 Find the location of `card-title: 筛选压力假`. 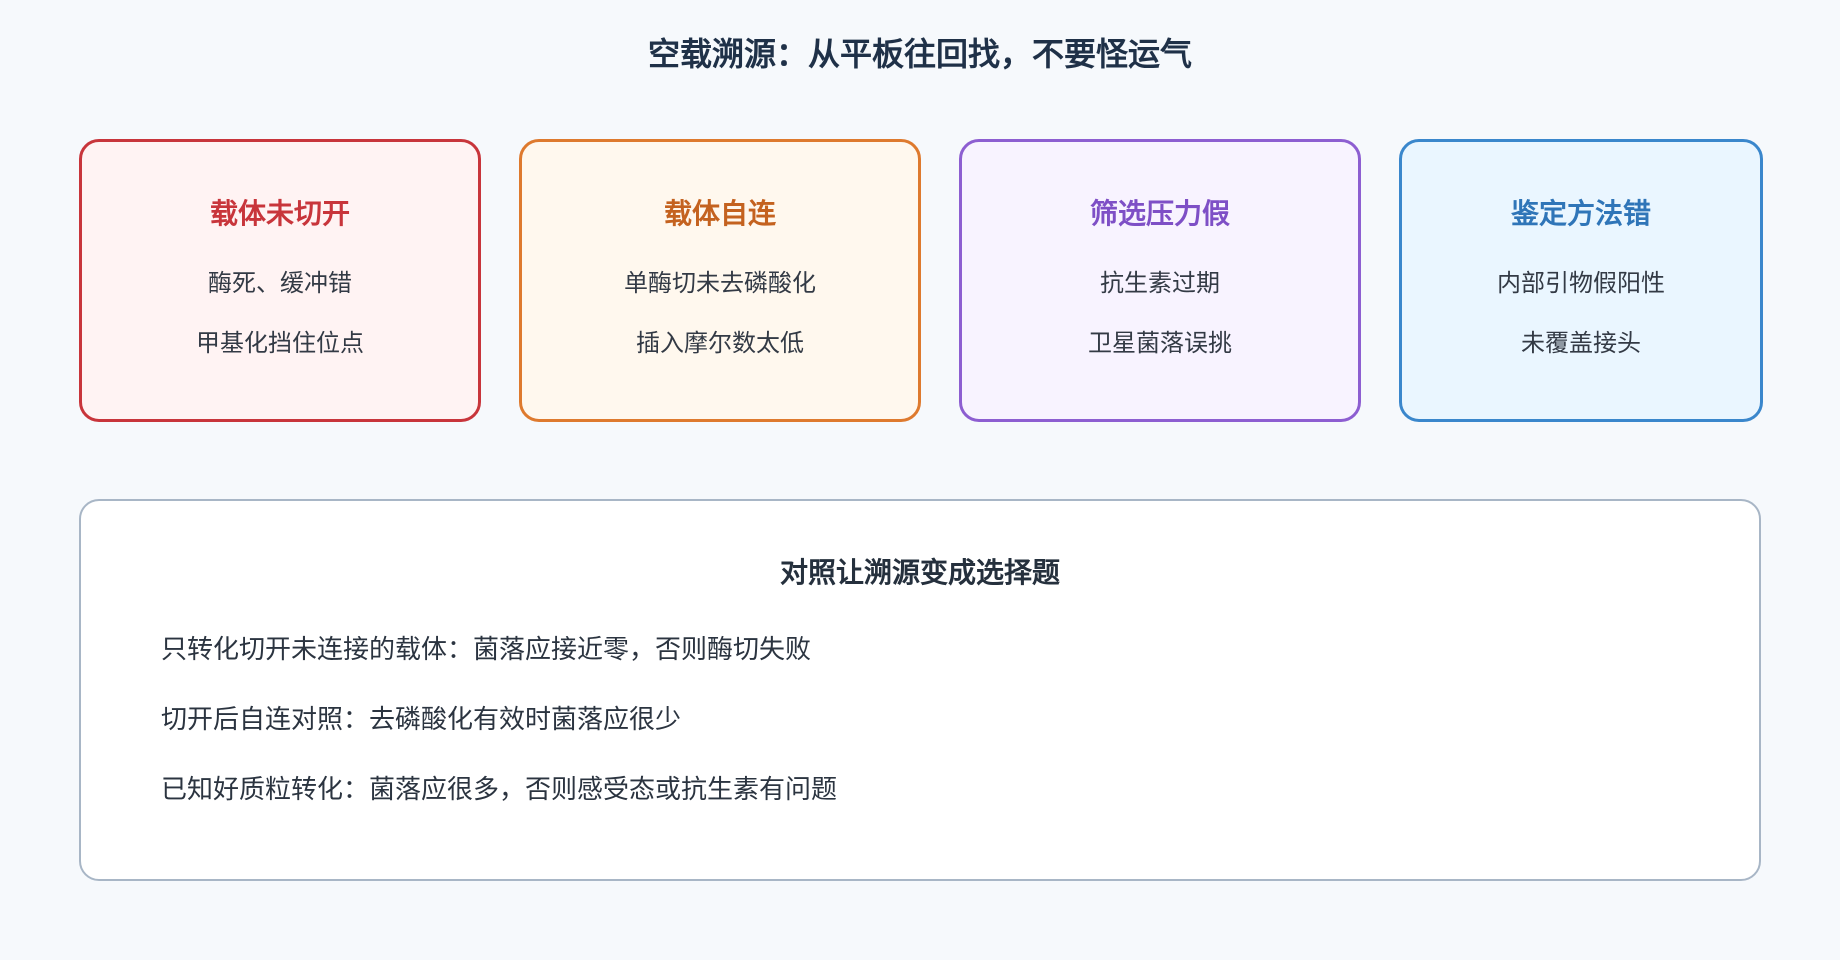

card-title: 筛选压力假 is located at coordinates (1159, 213).